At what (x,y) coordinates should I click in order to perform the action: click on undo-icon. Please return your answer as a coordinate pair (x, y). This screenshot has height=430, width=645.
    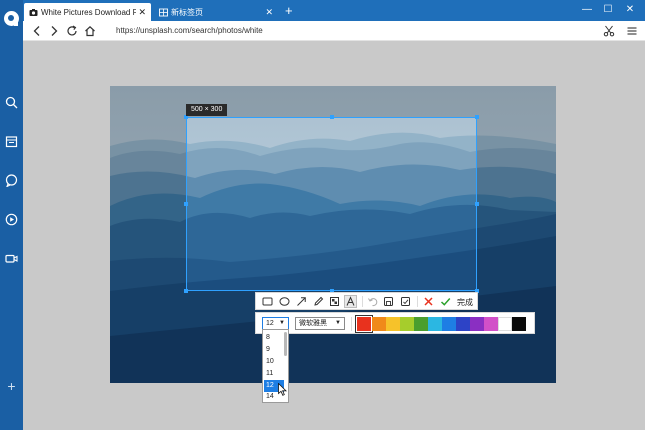
    Looking at the image, I should click on (372, 301).